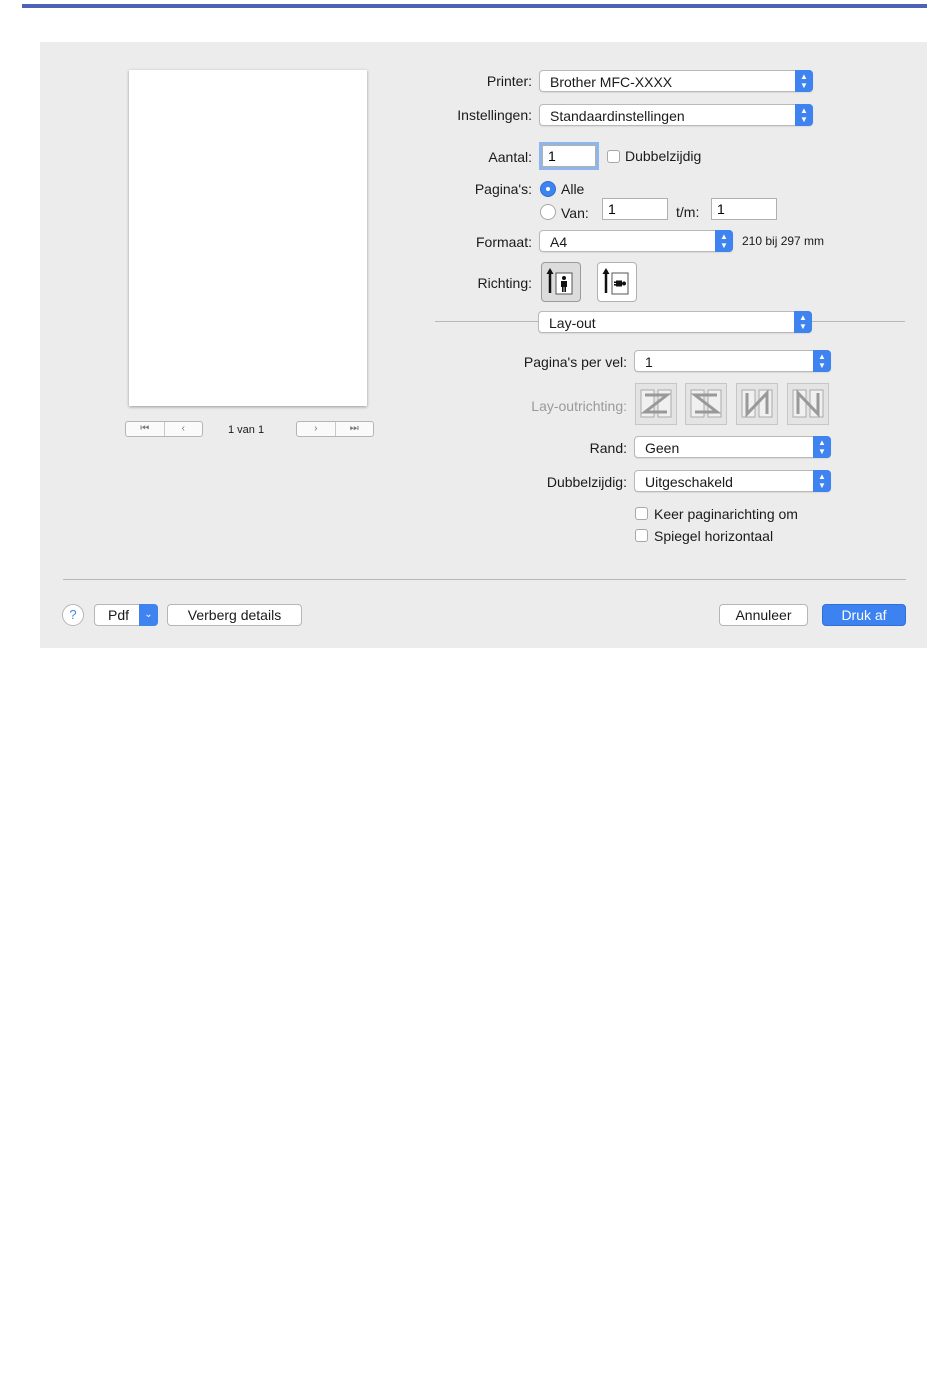  I want to click on paper-dimensions: 210 bij 297 mm, so click(783, 241).